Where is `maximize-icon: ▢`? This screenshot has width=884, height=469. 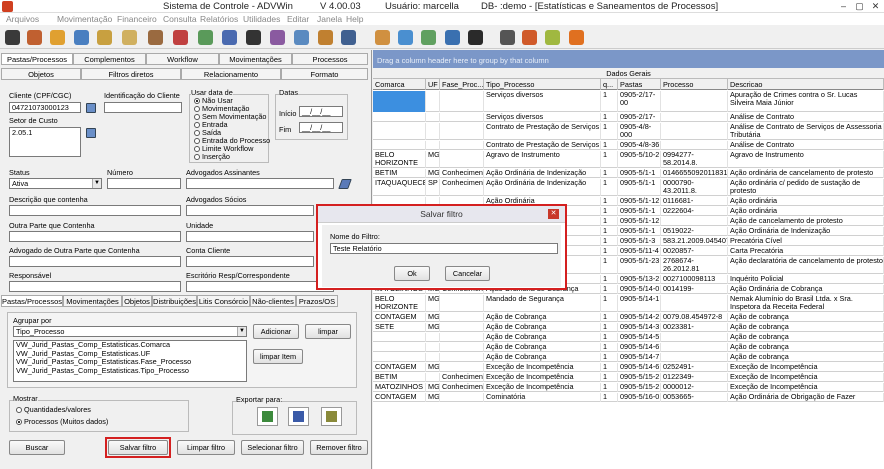 maximize-icon: ▢ is located at coordinates (859, 6).